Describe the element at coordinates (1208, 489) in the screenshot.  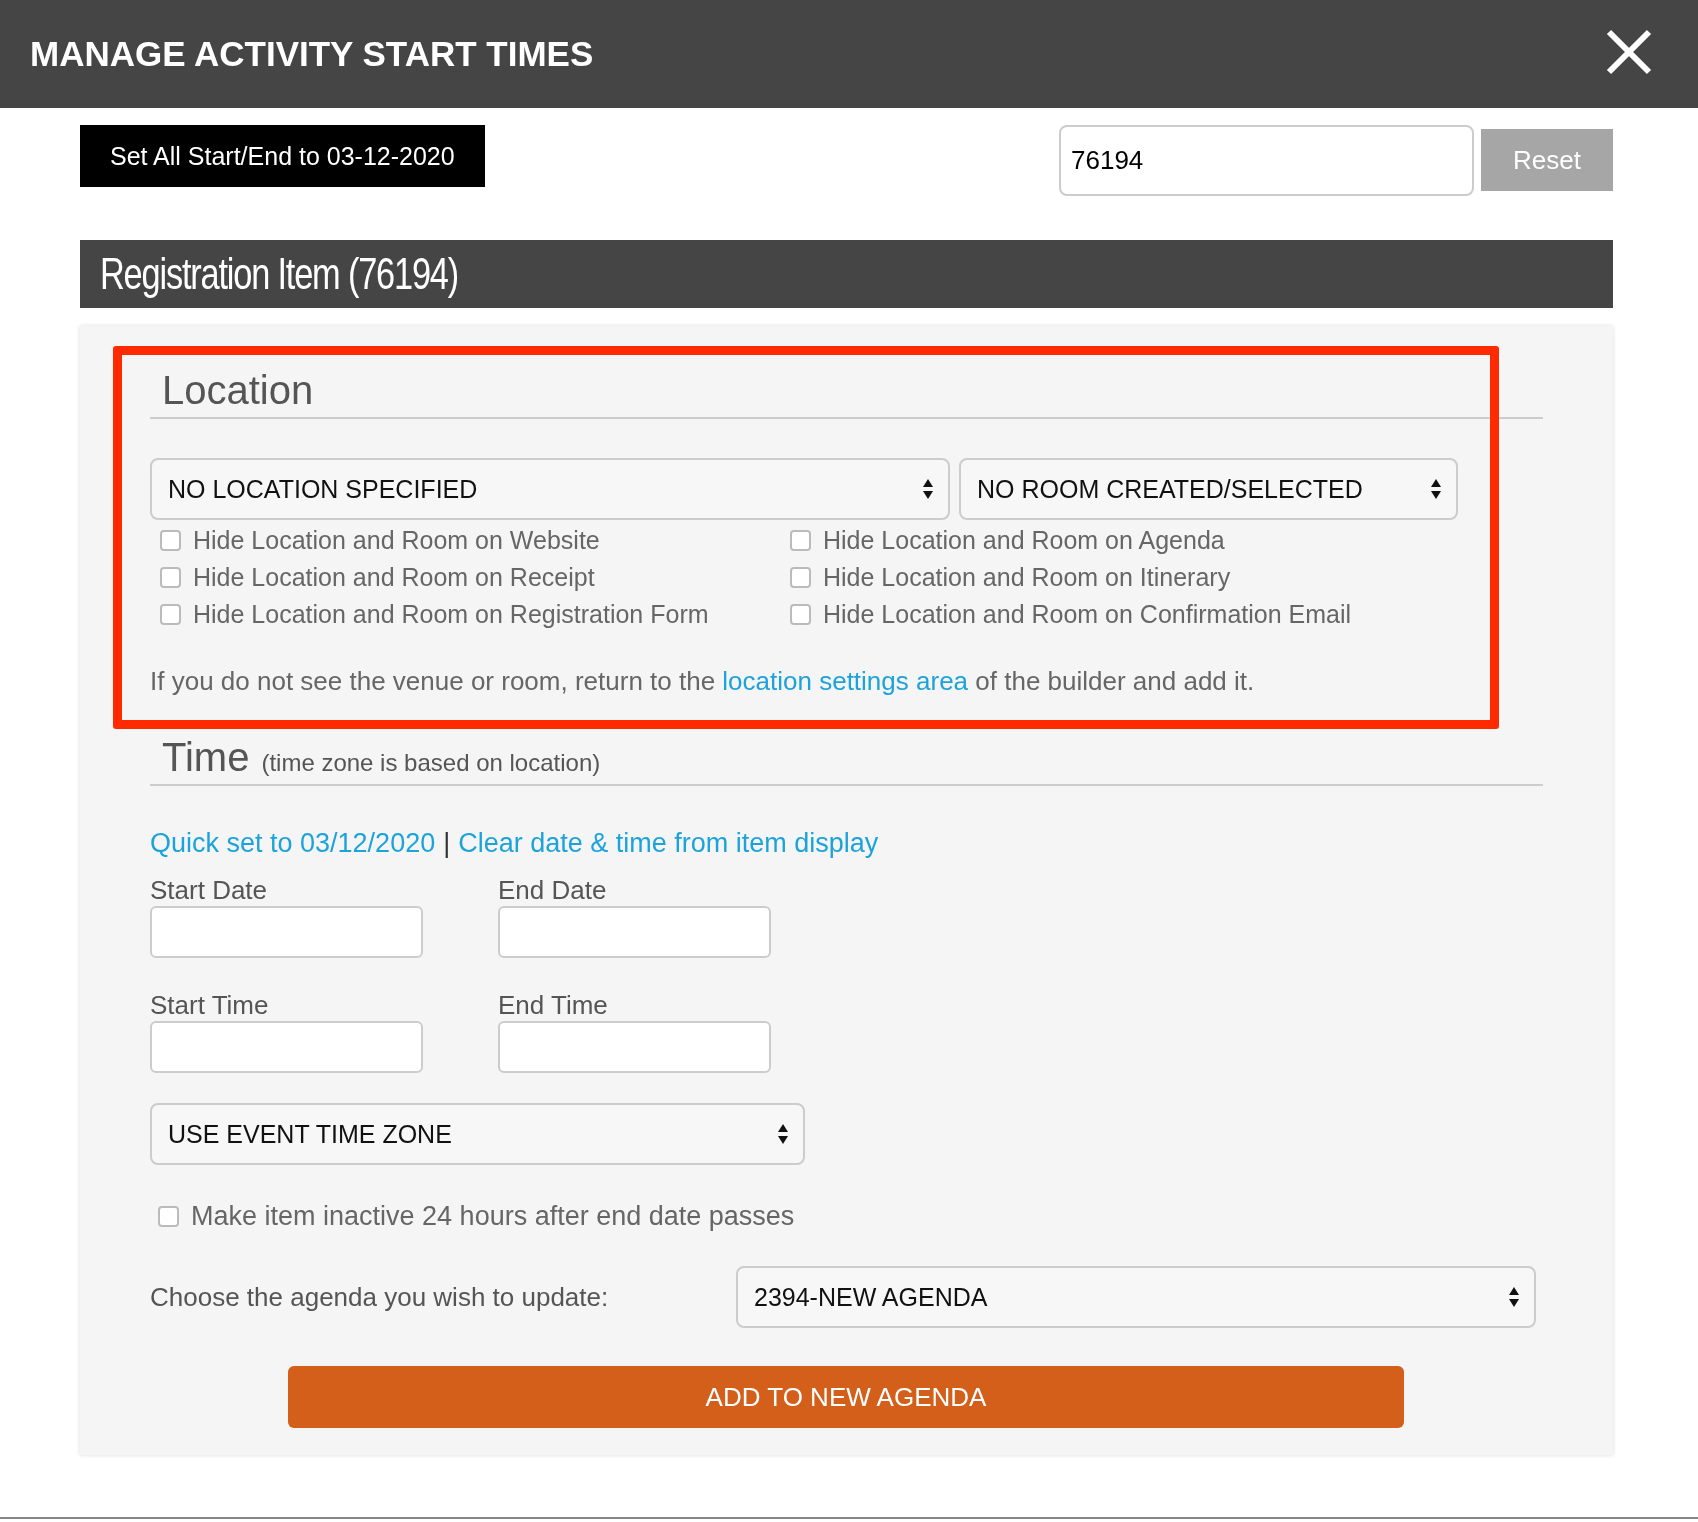
I see `room-select: NO ROOM CREATED/SELECTED` at that location.